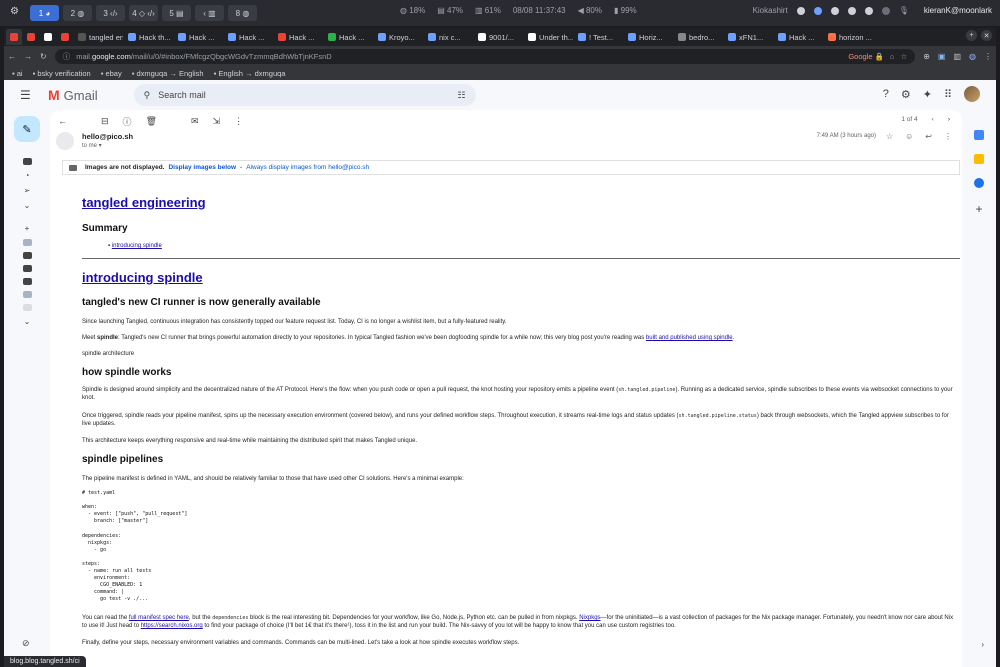 The width and height of the screenshot is (1000, 667). Describe the element at coordinates (110, 13) in the screenshot. I see `workspace-button: 3 ‹/›` at that location.